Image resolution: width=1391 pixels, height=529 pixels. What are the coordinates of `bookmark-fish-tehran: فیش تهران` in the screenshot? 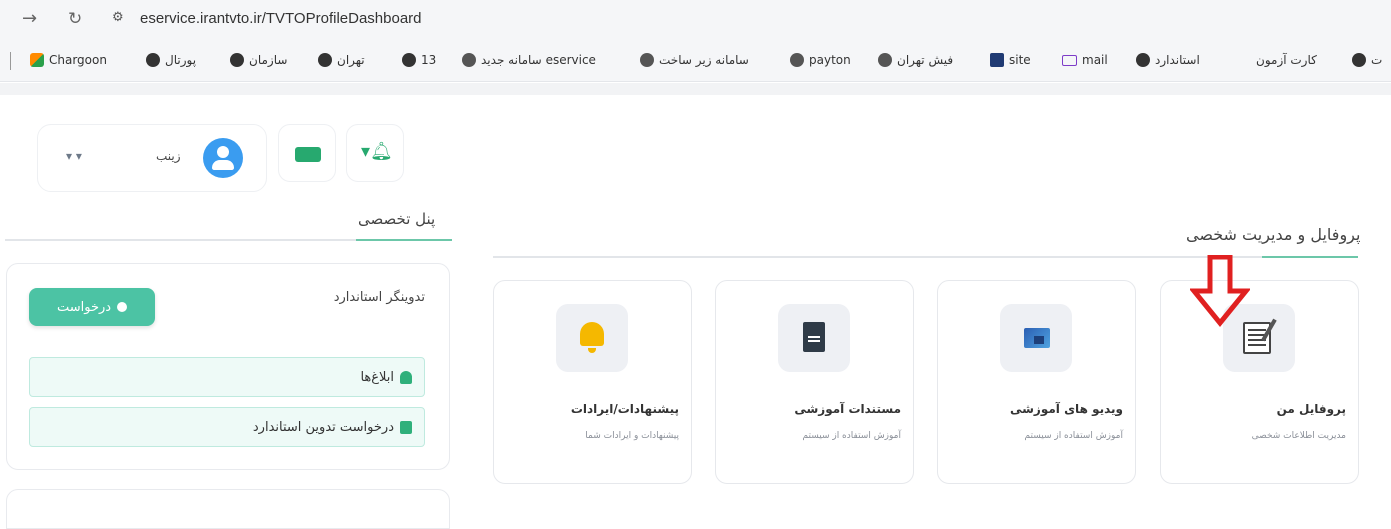 It's located at (915, 60).